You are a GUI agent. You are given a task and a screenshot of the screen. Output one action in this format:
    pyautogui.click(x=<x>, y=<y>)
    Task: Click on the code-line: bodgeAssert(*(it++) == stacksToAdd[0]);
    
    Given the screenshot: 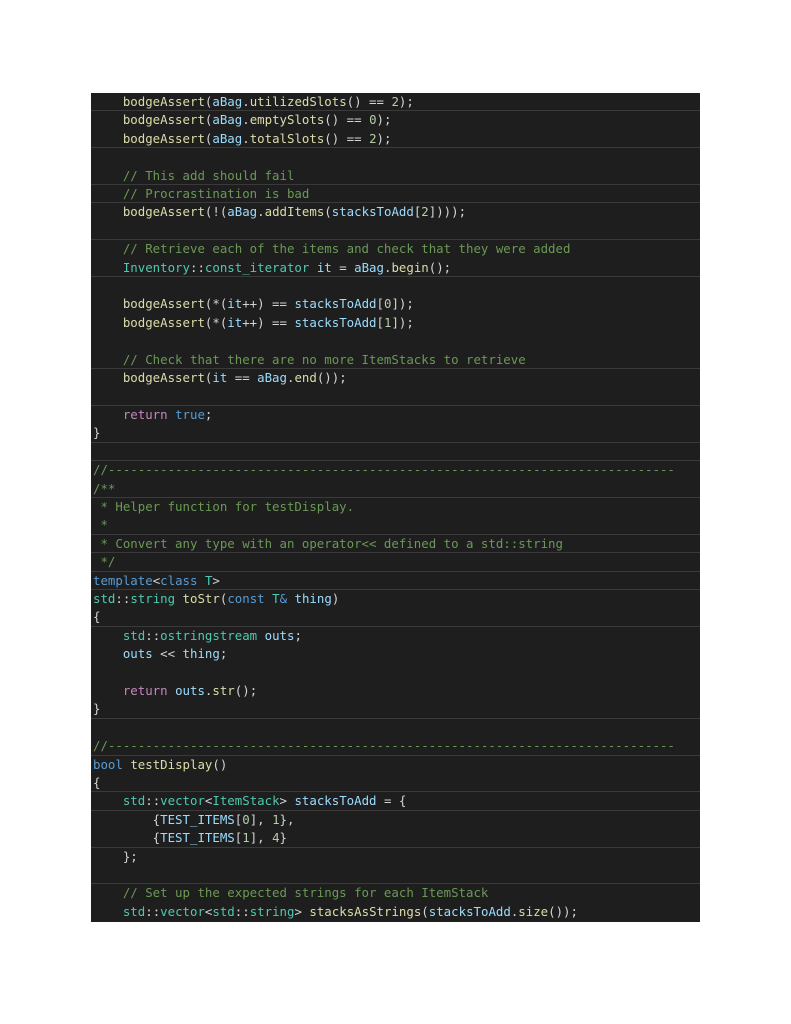 What is the action you would take?
    pyautogui.click(x=395, y=304)
    